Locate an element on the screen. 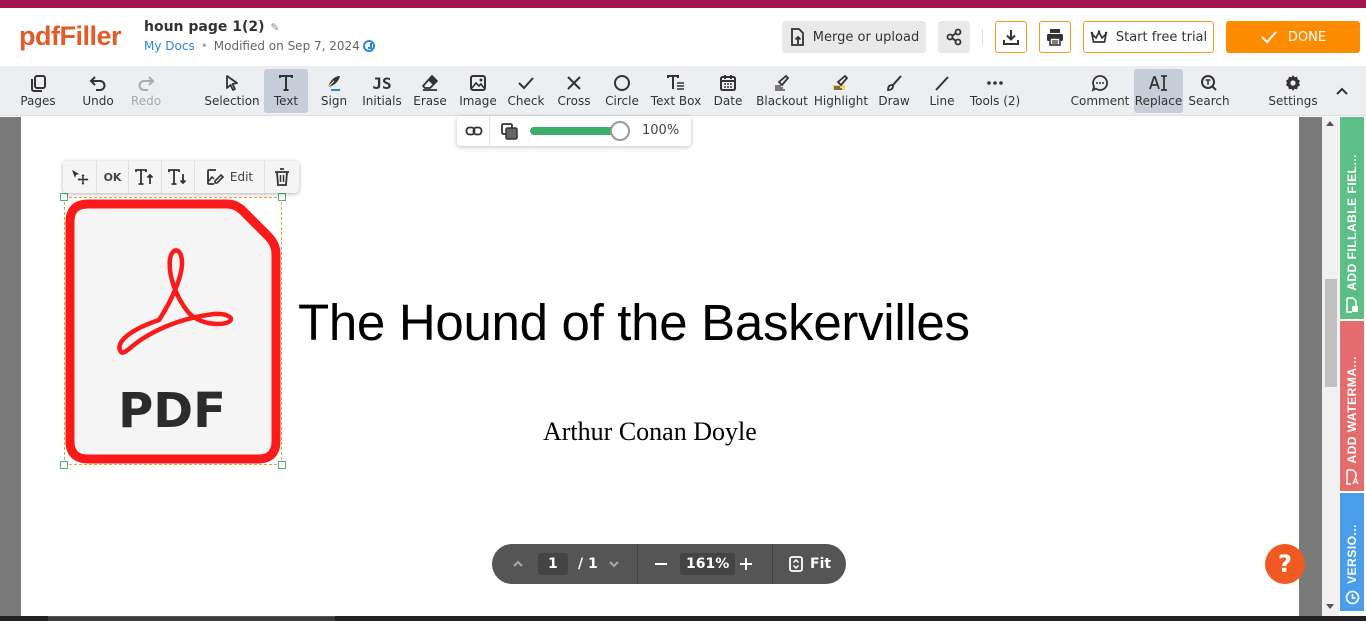  zoom-in-button is located at coordinates (746, 564).